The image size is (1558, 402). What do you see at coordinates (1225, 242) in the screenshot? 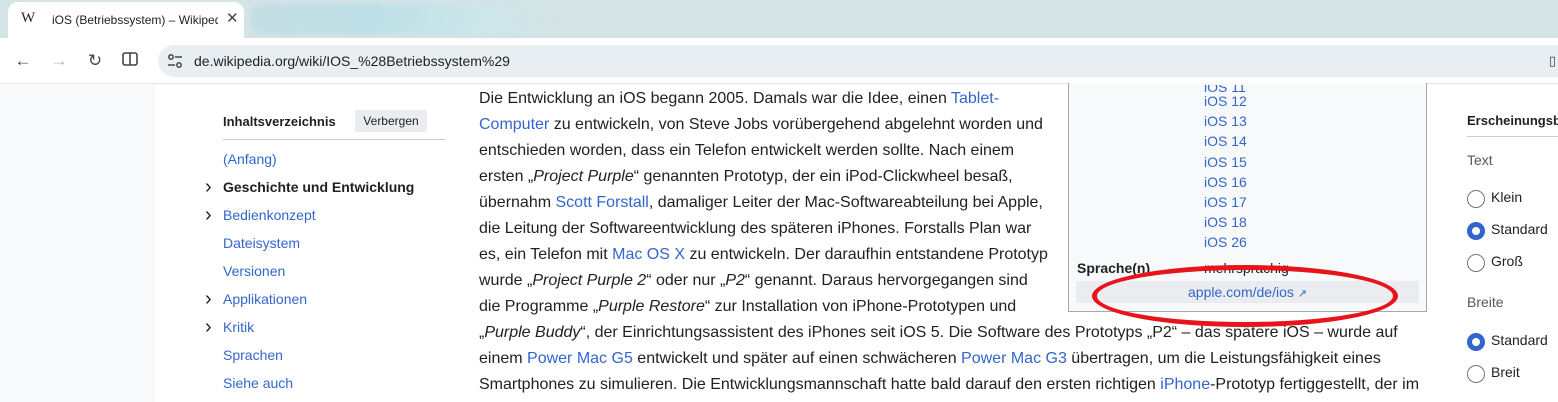
I see `infobox-version-link: iOS 26` at bounding box center [1225, 242].